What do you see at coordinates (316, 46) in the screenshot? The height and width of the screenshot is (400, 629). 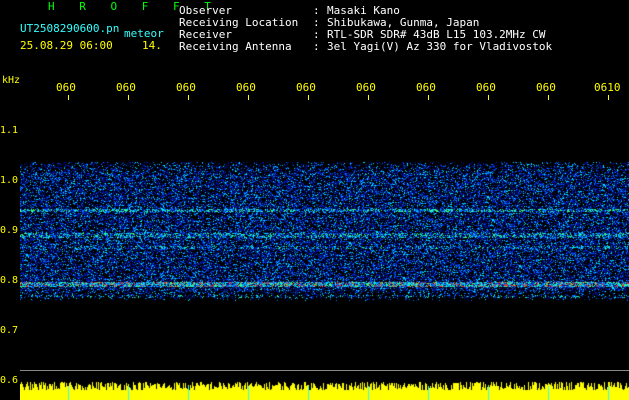 I see `meta-sep-antenna: :` at bounding box center [316, 46].